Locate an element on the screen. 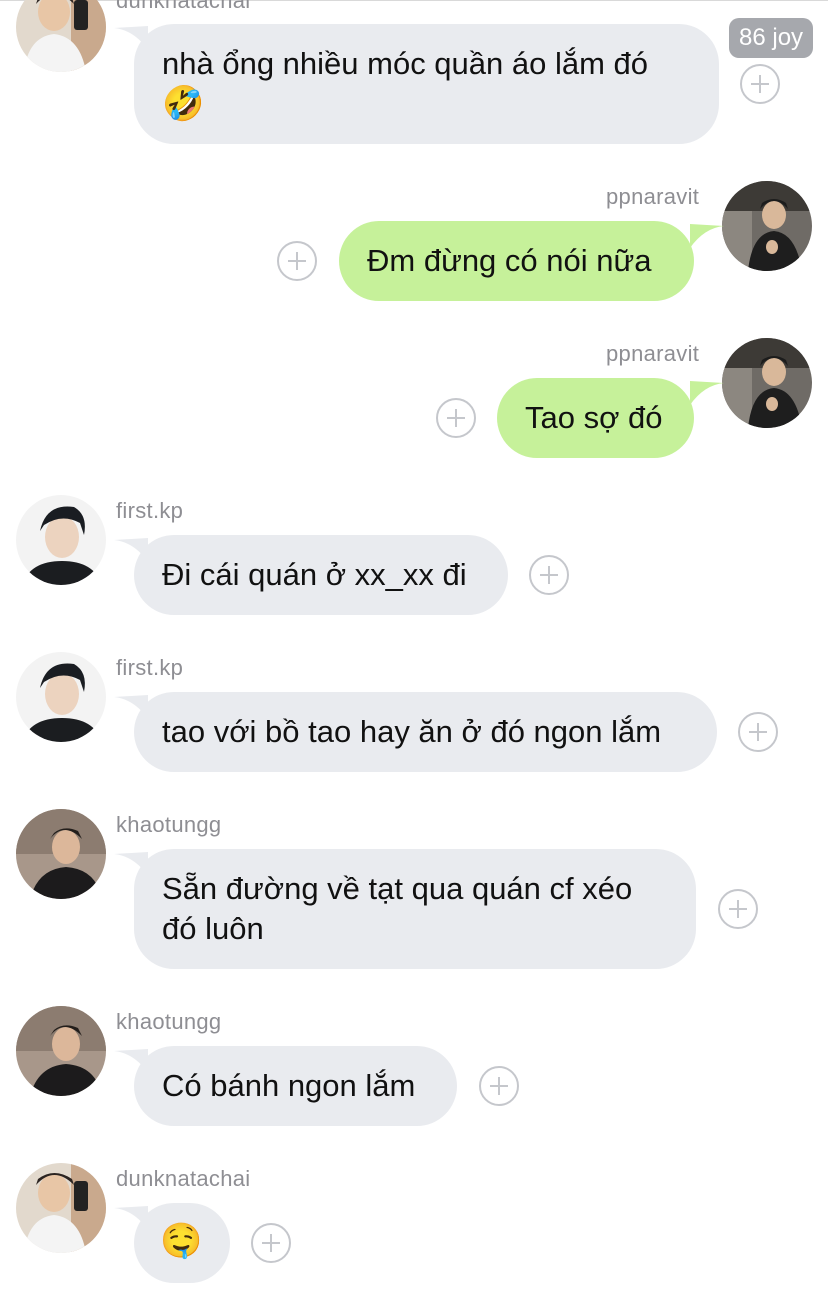  message-text: Có bánh ngon lắm is located at coordinates (289, 1085).